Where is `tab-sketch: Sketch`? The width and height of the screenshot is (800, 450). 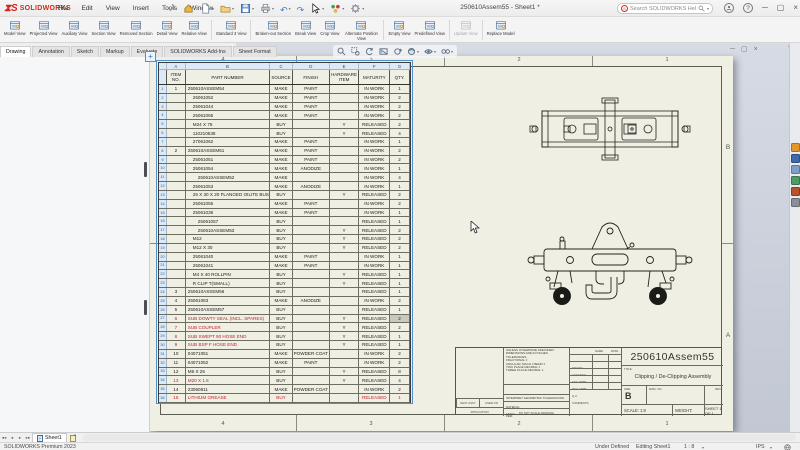
tab-sketch: Sketch is located at coordinates (84, 51).